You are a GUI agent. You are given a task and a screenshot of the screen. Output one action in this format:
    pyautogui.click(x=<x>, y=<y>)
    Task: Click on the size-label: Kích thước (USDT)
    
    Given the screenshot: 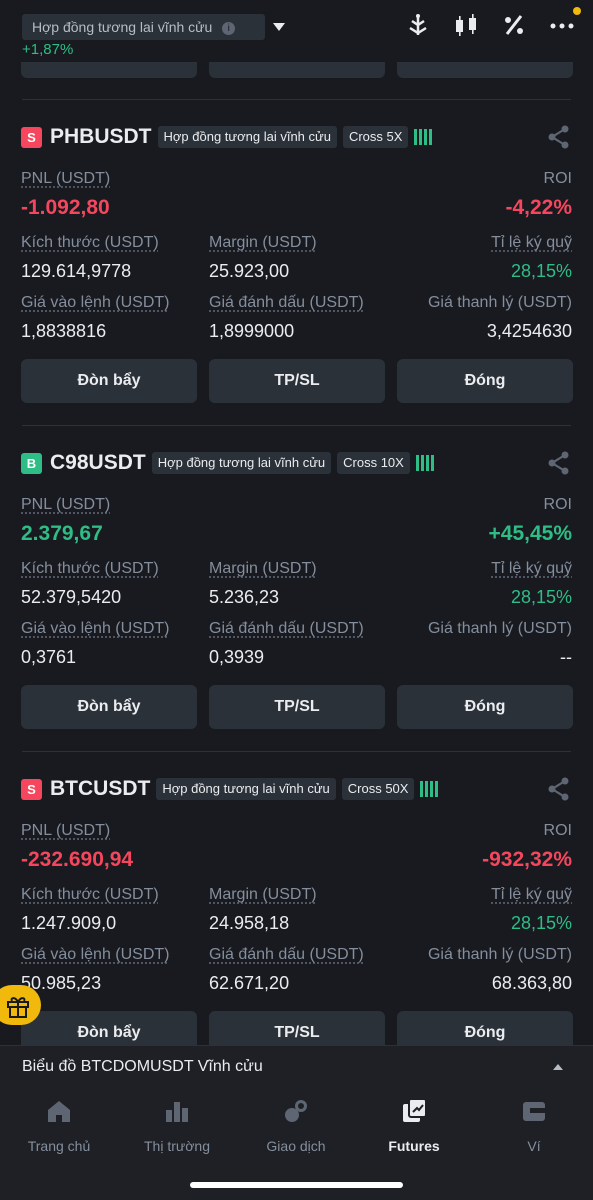 What is the action you would take?
    pyautogui.click(x=90, y=894)
    